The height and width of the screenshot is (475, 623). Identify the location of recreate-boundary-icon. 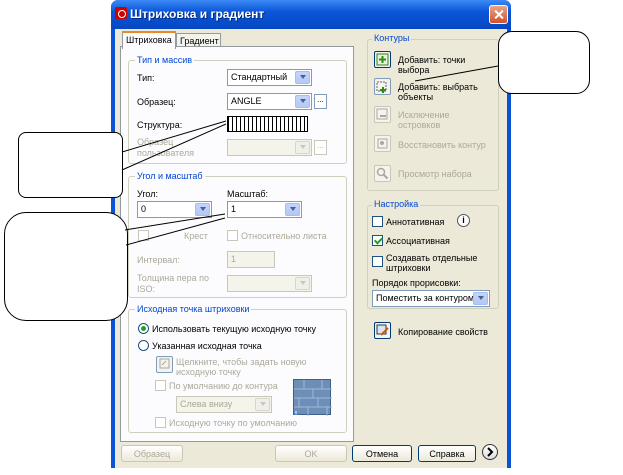
(382, 143).